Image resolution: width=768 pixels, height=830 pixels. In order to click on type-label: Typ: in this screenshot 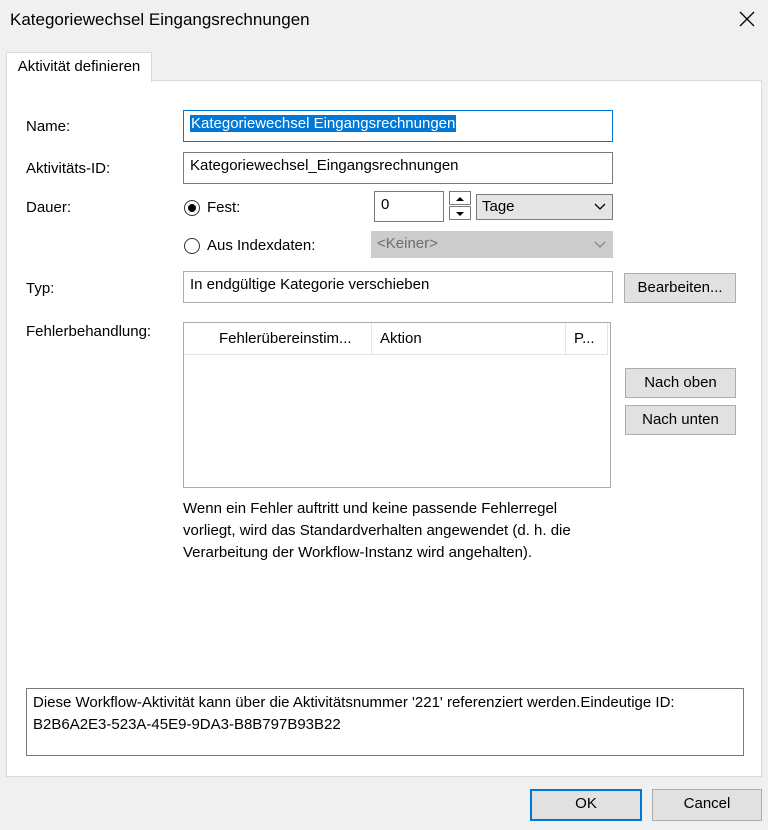, I will do `click(40, 288)`.